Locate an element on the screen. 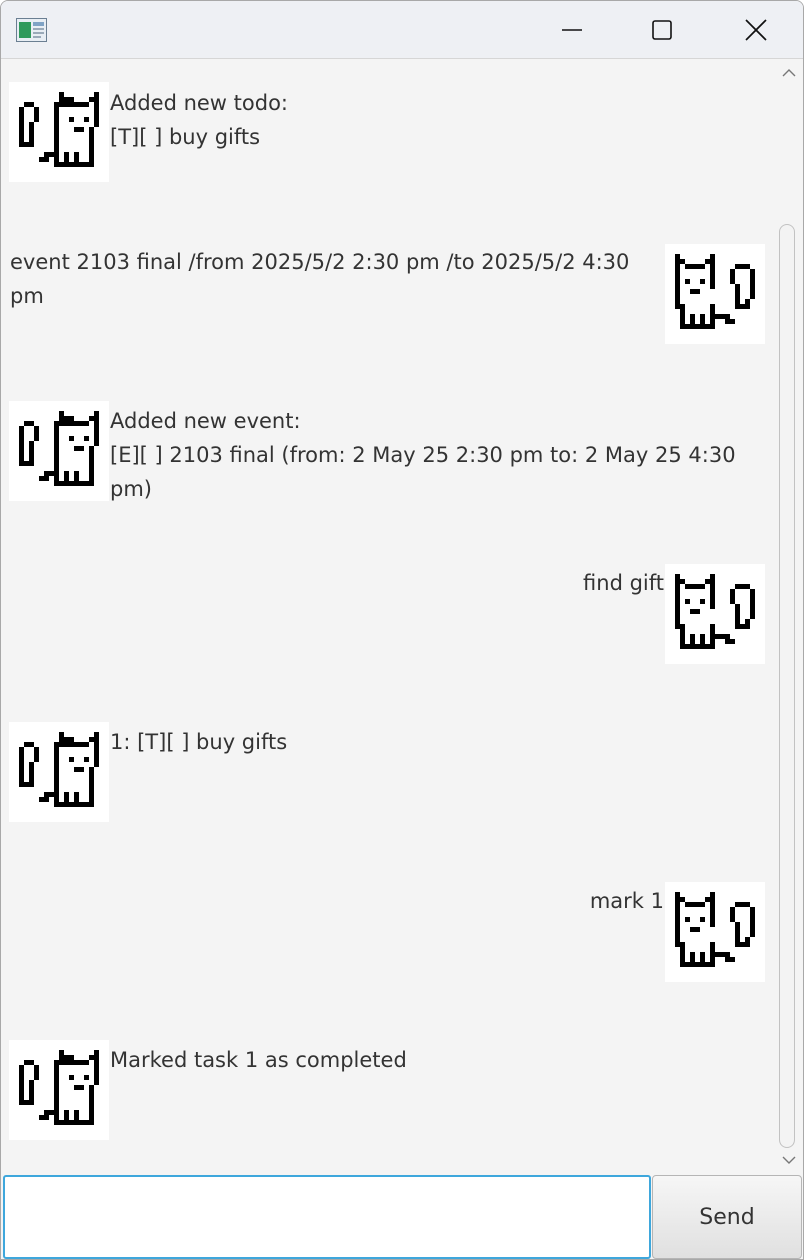 The height and width of the screenshot is (1260, 804). message-line: Added new todo: is located at coordinates (199, 103).